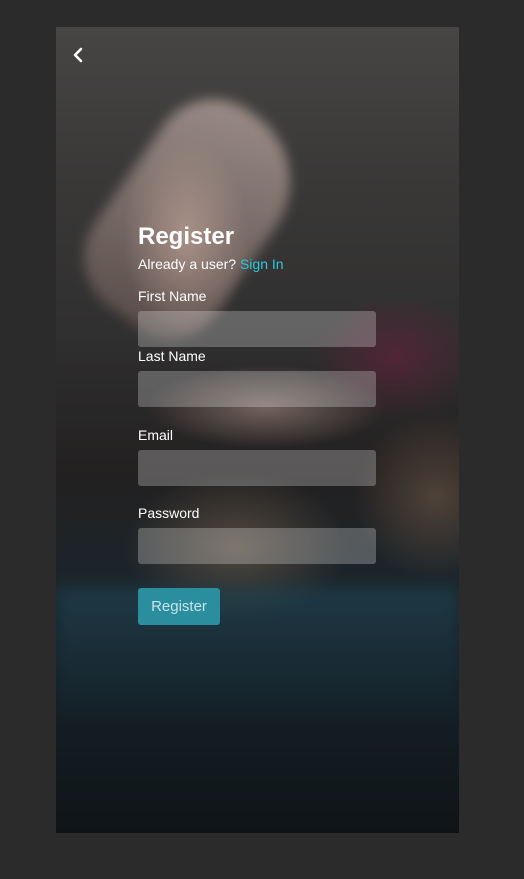 Image resolution: width=524 pixels, height=879 pixels. I want to click on last-name-group: Last Name, so click(258, 377).